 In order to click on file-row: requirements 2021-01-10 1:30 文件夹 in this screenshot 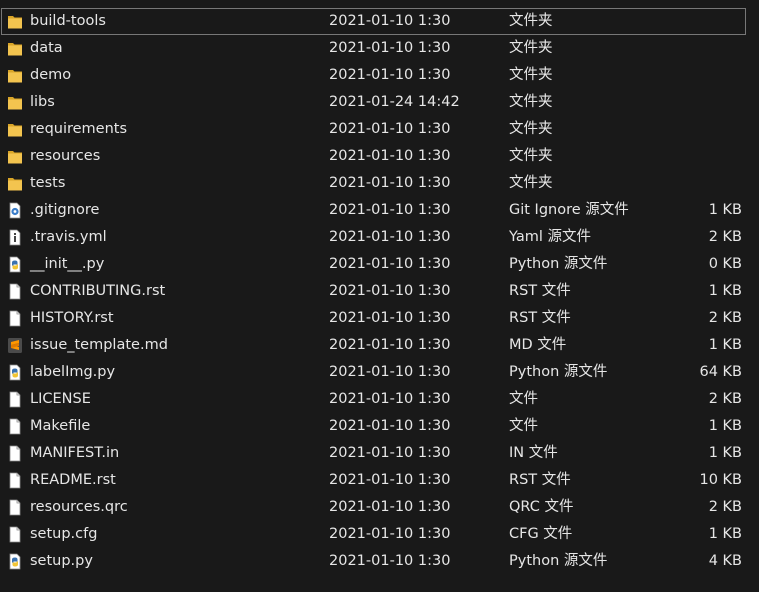, I will do `click(379, 129)`.